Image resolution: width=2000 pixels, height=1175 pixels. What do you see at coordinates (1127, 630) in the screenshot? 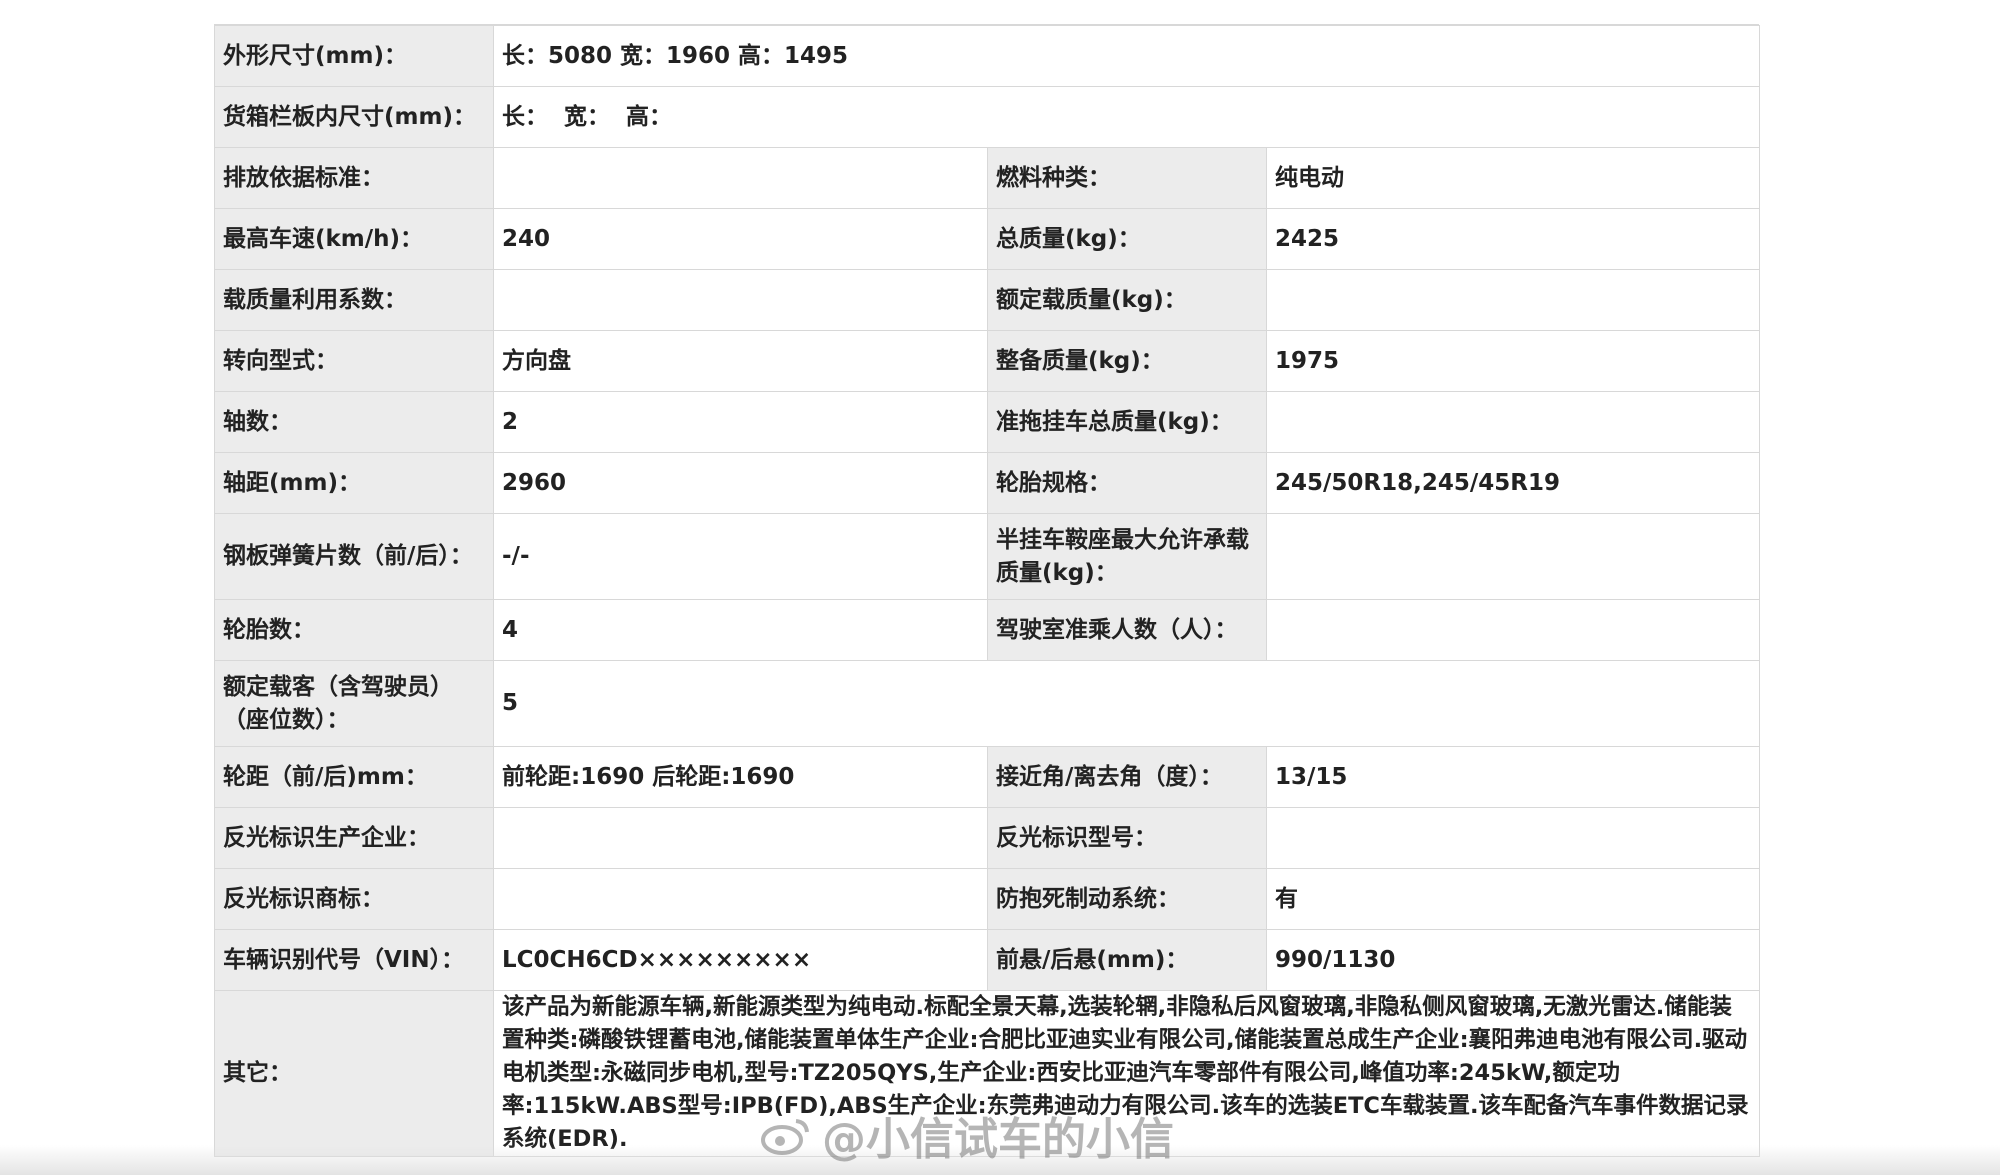
I see `row-label: 驾驶室准乘人数（人）：` at bounding box center [1127, 630].